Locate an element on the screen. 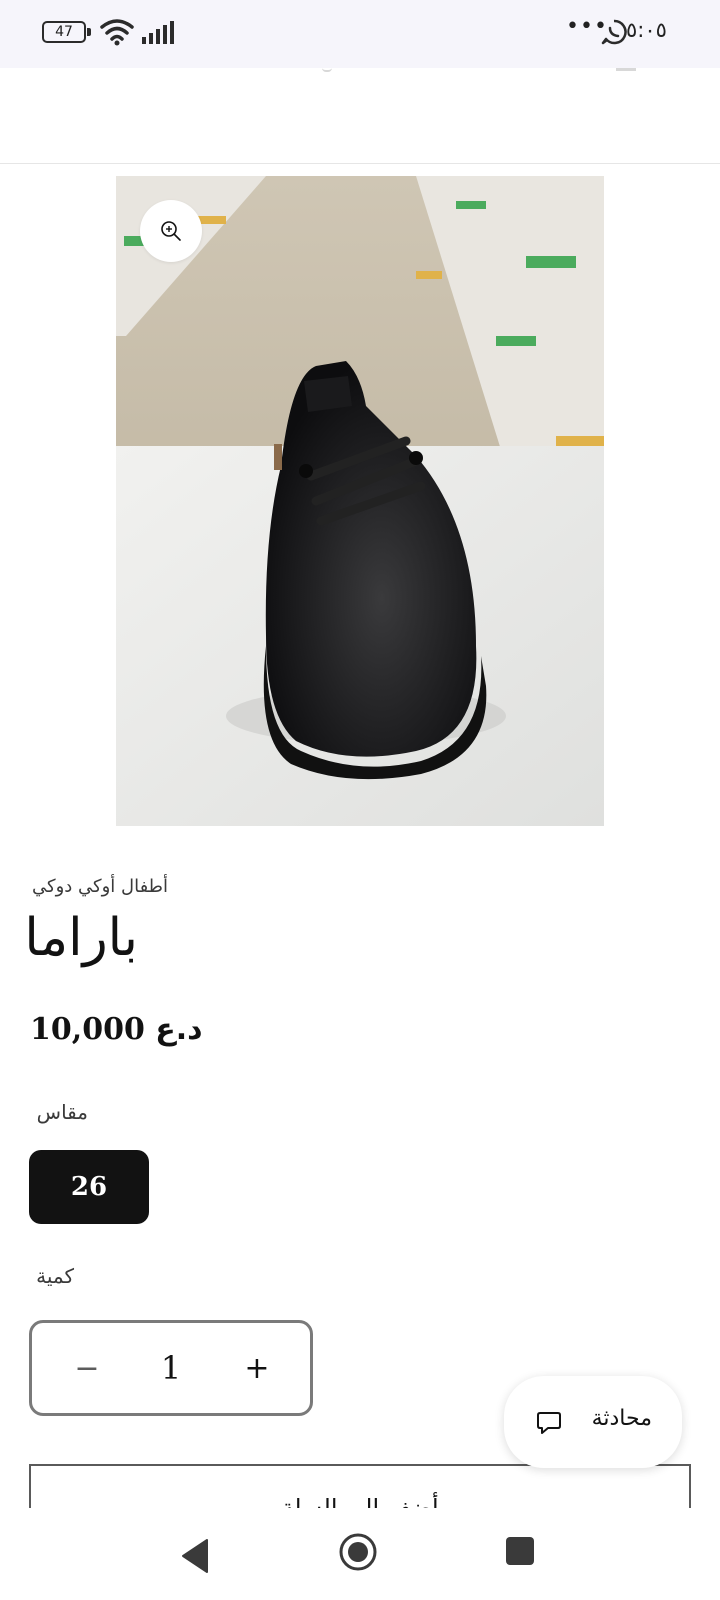 The height and width of the screenshot is (1600, 720). zoom-button is located at coordinates (171, 231).